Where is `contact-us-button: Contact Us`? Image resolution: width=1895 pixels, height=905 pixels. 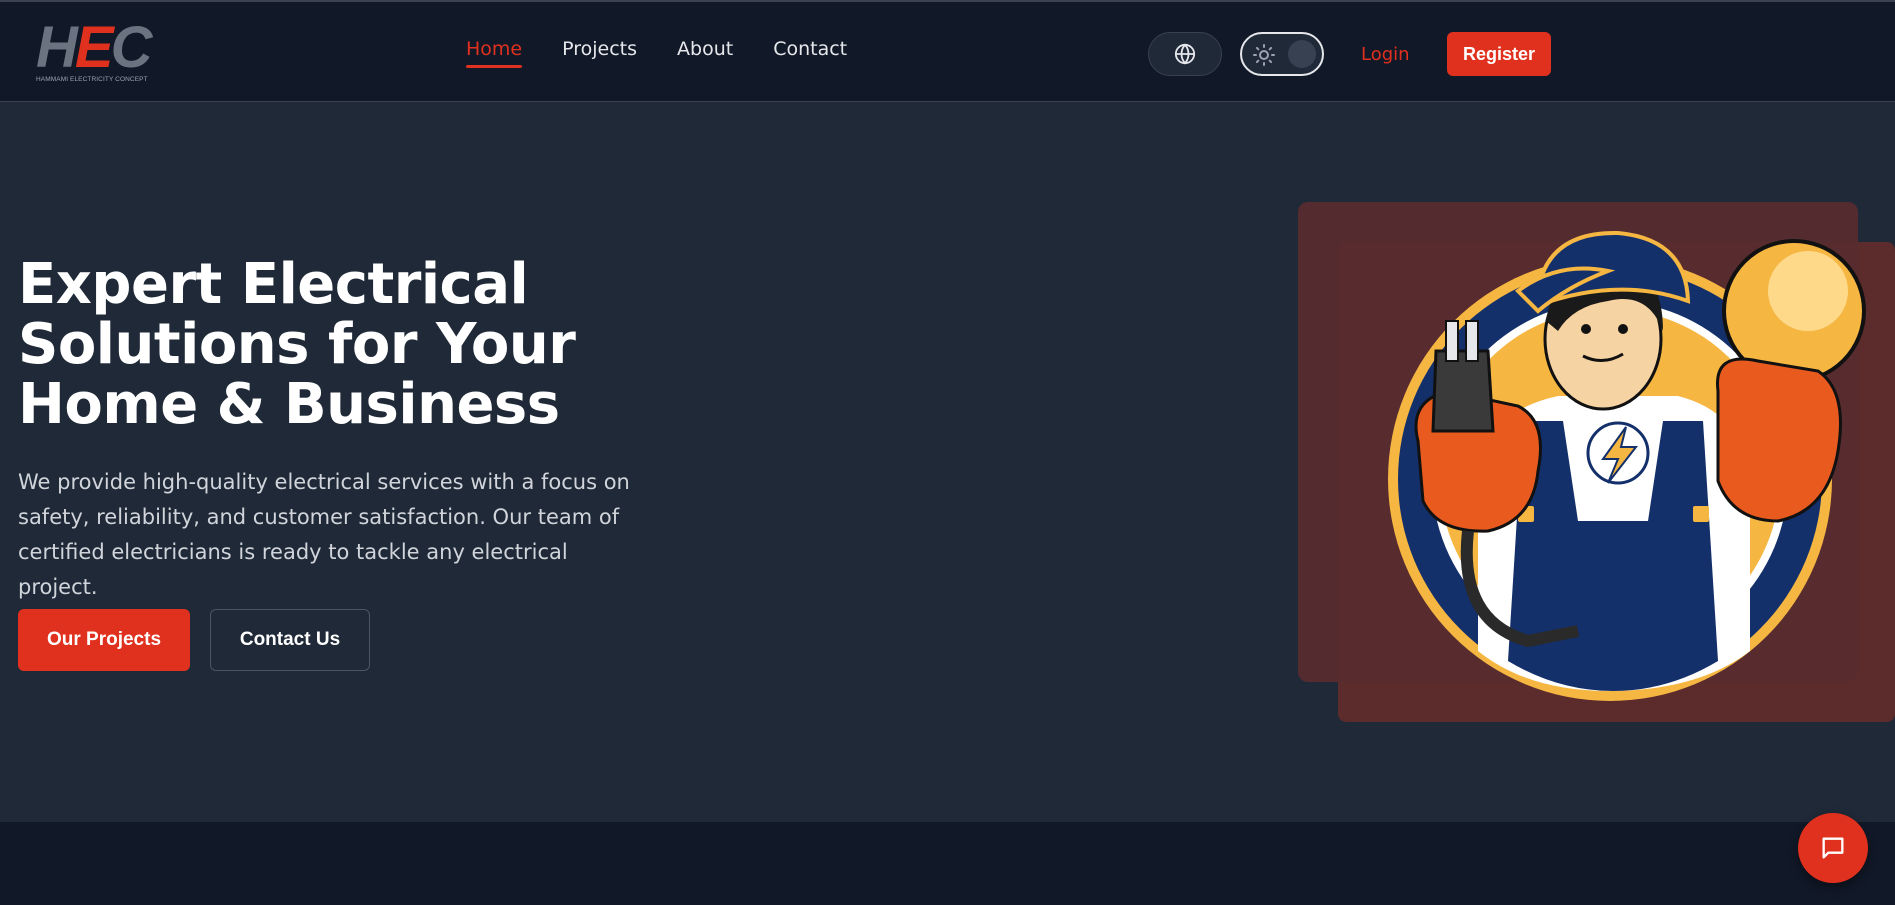
contact-us-button: Contact Us is located at coordinates (290, 640).